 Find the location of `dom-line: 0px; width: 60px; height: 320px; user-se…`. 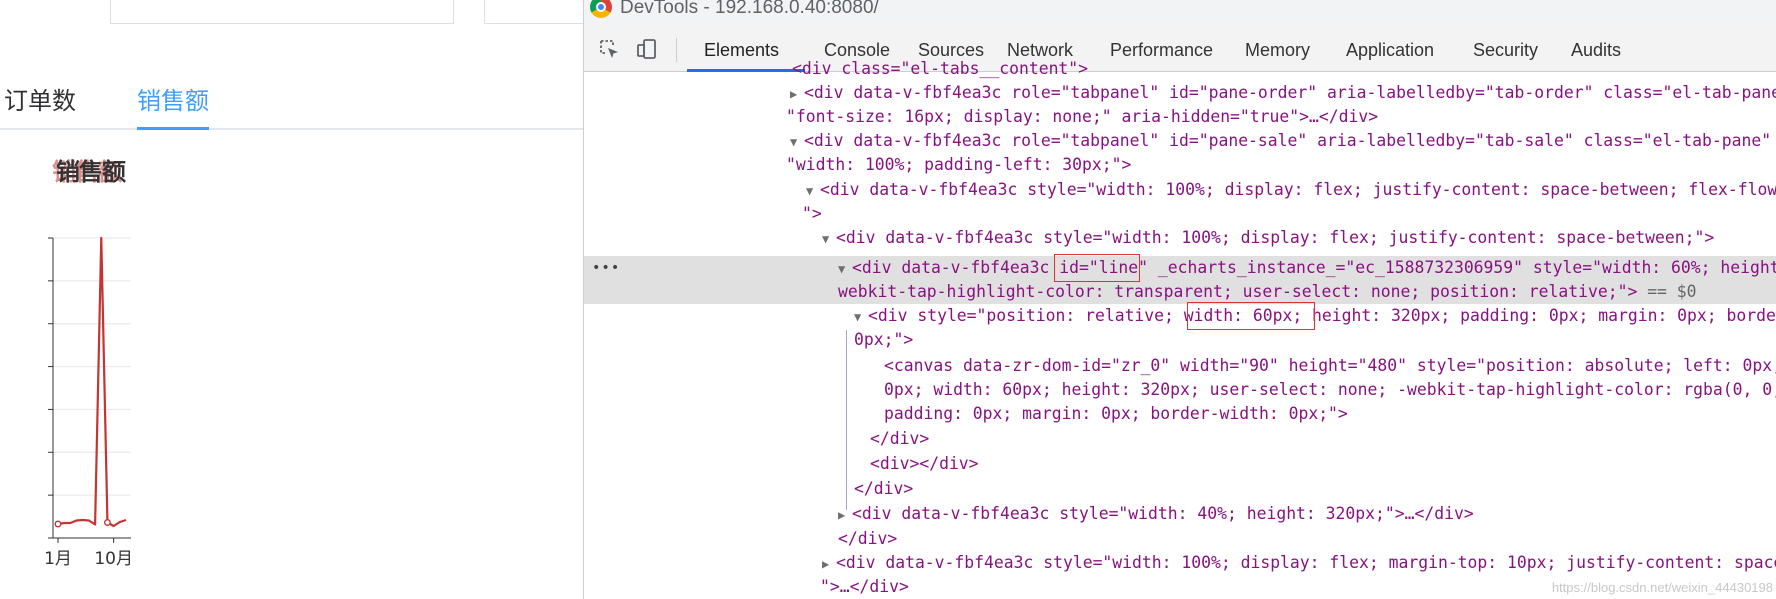

dom-line: 0px; width: 60px; height: 320px; user-se… is located at coordinates (1330, 390).